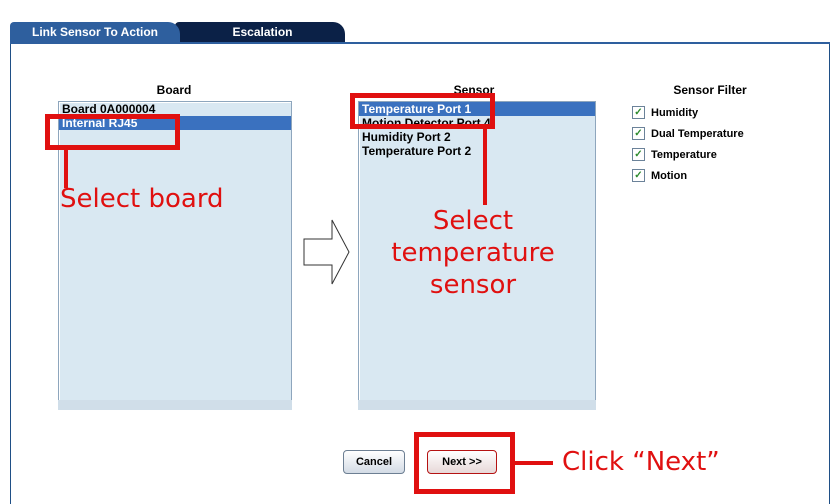  What do you see at coordinates (534, 463) in the screenshot?
I see `annotation-line-next` at bounding box center [534, 463].